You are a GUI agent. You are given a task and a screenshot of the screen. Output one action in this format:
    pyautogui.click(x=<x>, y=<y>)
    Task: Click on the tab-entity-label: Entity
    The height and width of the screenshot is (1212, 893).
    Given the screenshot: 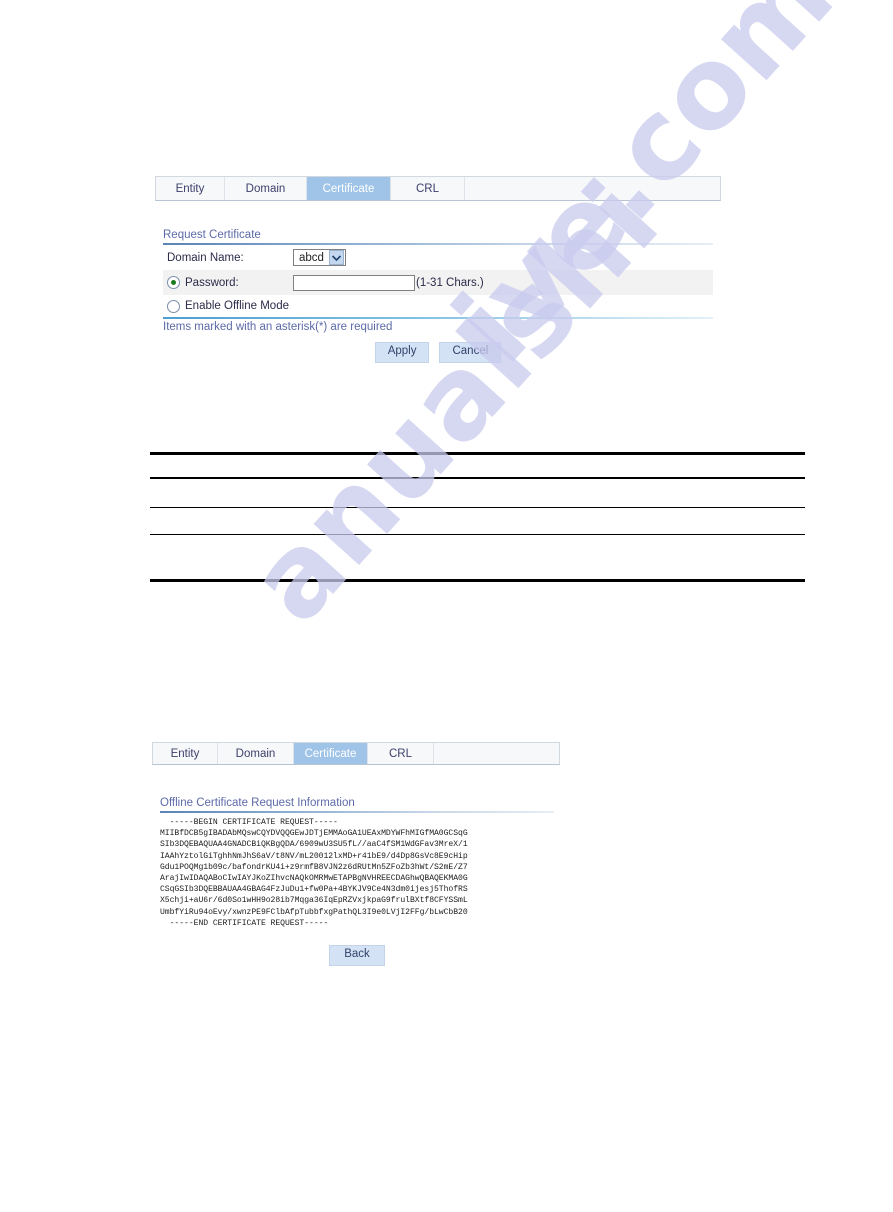 What is the action you would take?
    pyautogui.click(x=190, y=188)
    